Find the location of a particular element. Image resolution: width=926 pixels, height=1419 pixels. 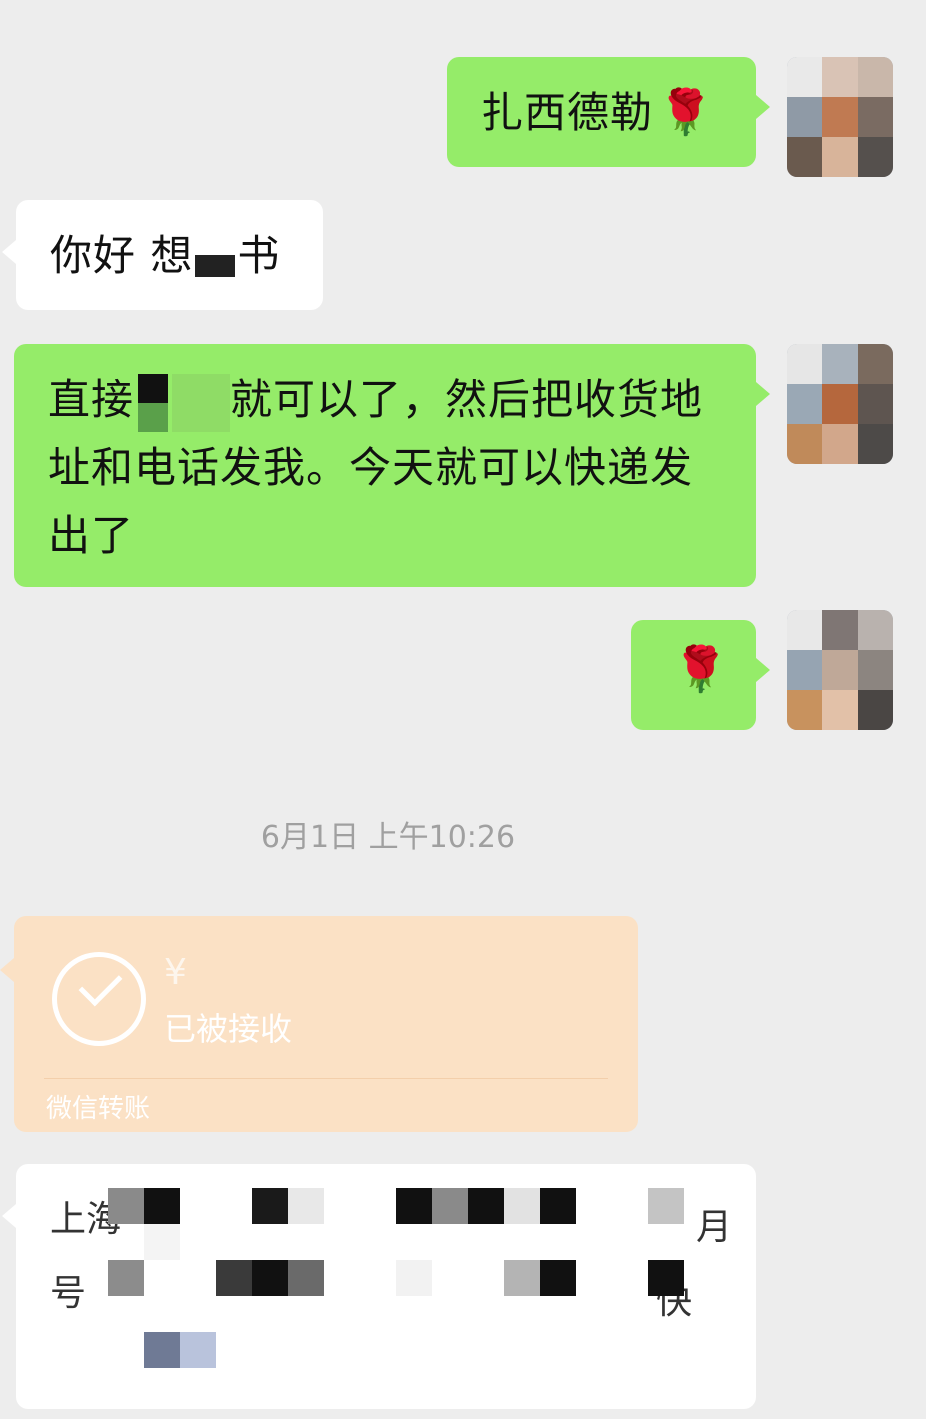

message-fragment: 月 is located at coordinates (714, 1227).